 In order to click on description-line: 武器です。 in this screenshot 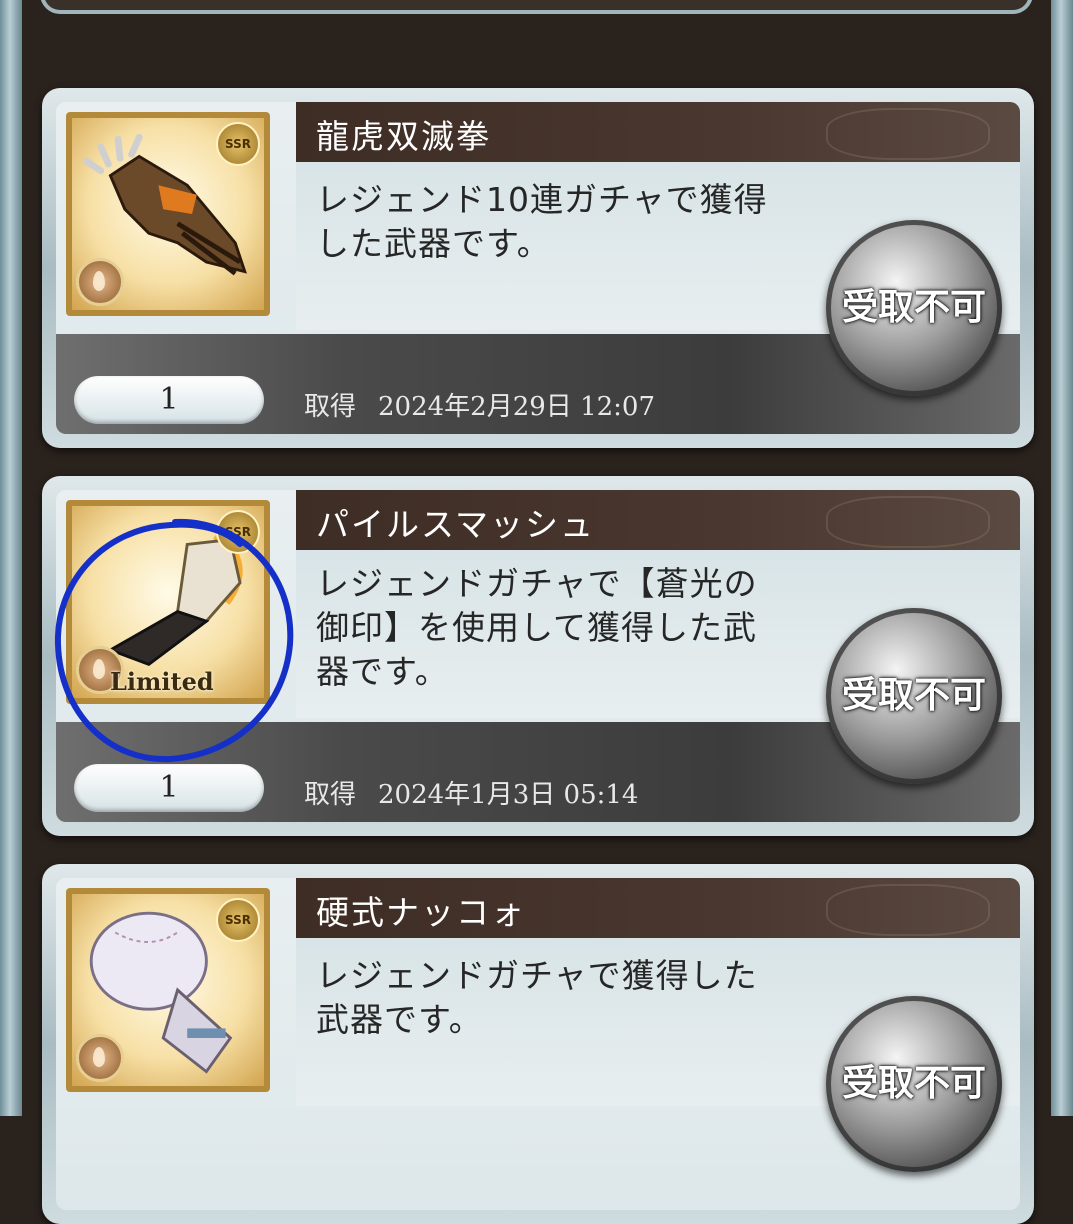, I will do `click(399, 1019)`.